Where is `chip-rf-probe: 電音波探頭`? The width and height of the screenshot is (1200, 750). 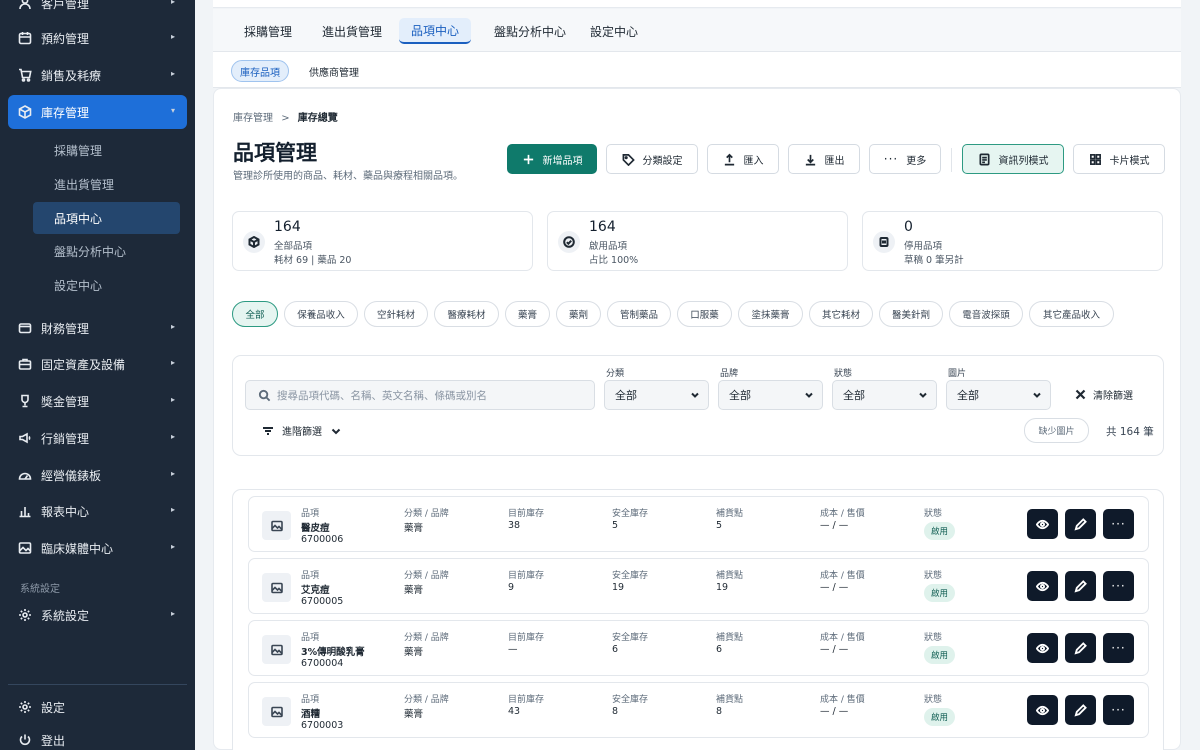 chip-rf-probe: 電音波探頭 is located at coordinates (986, 314).